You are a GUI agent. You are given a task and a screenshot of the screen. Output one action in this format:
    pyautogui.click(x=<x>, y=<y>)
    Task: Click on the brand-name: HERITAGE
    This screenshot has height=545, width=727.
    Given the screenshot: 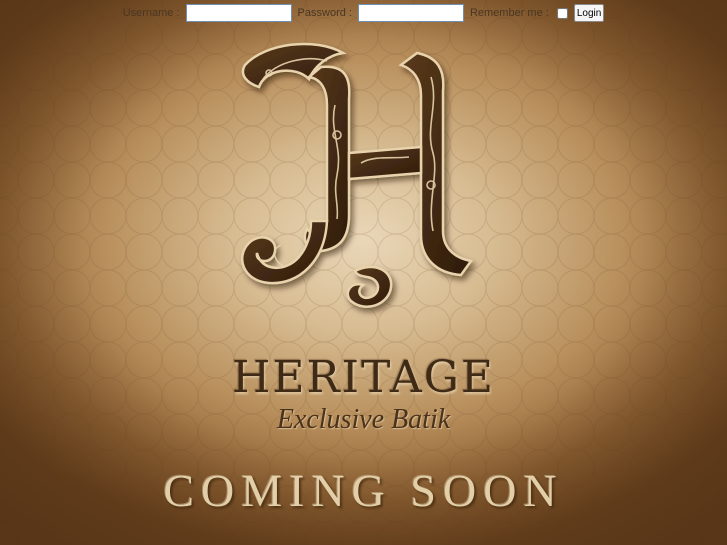 What is the action you would take?
    pyautogui.click(x=363, y=377)
    